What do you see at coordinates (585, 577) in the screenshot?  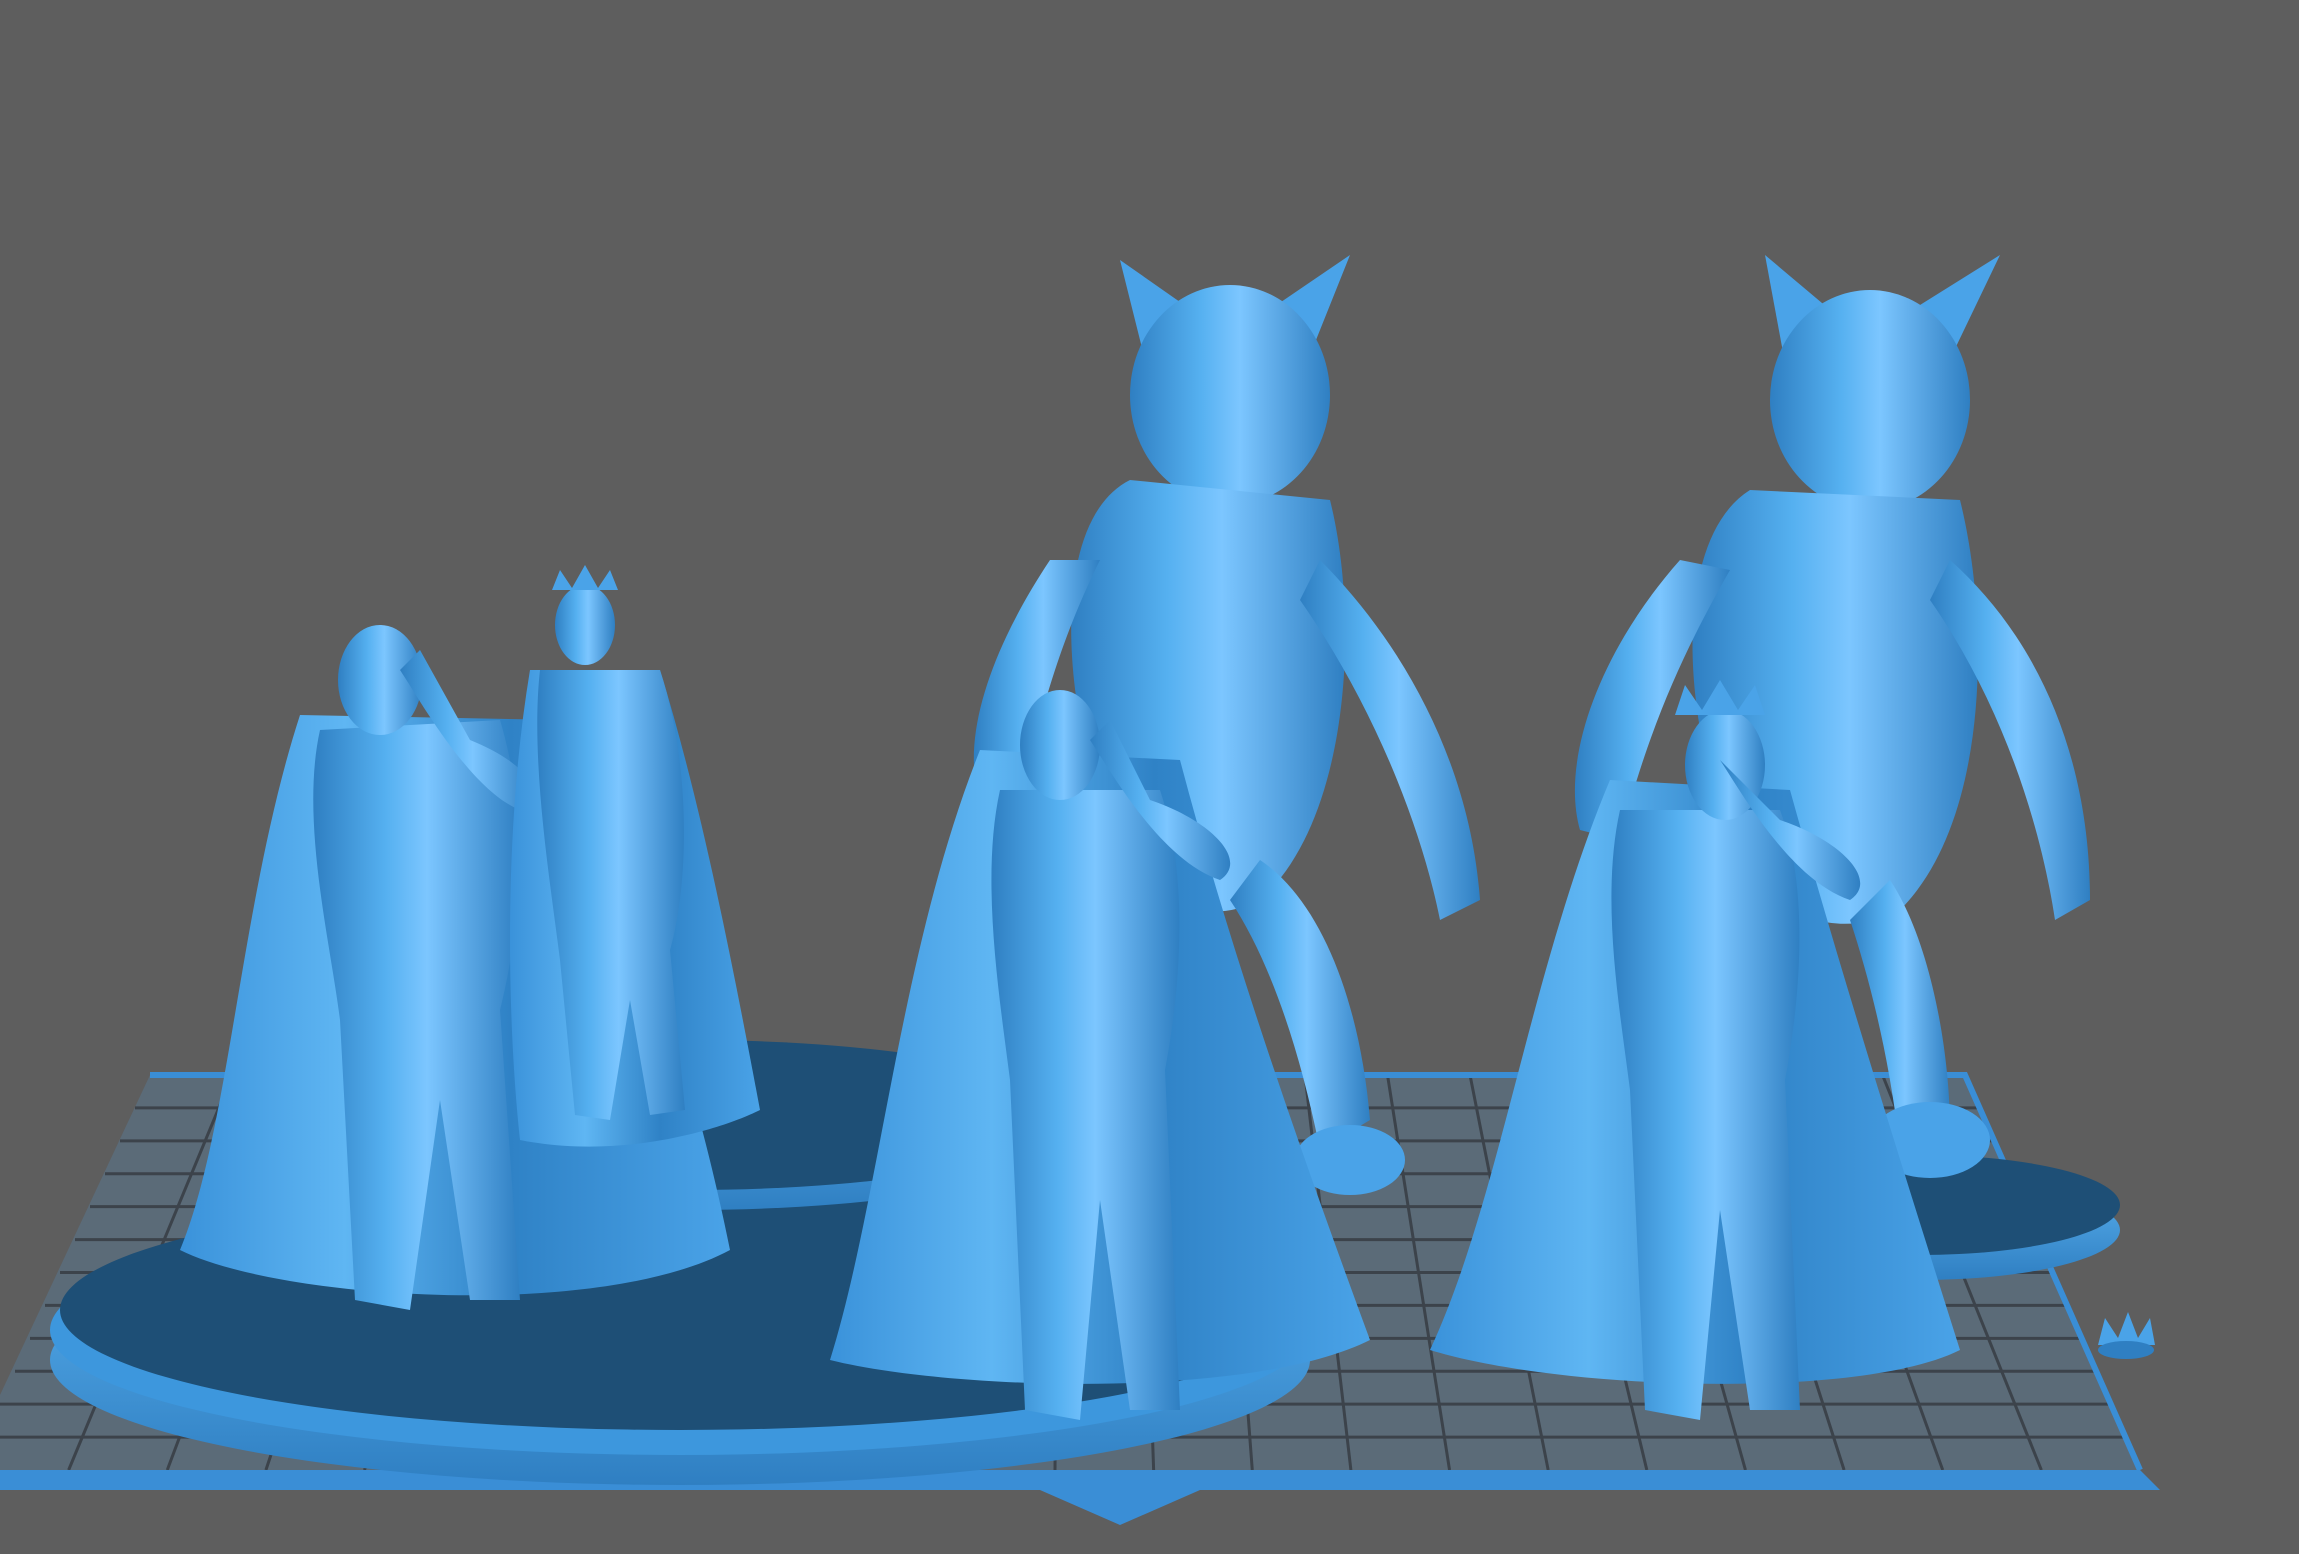 I see `crown-icon` at bounding box center [585, 577].